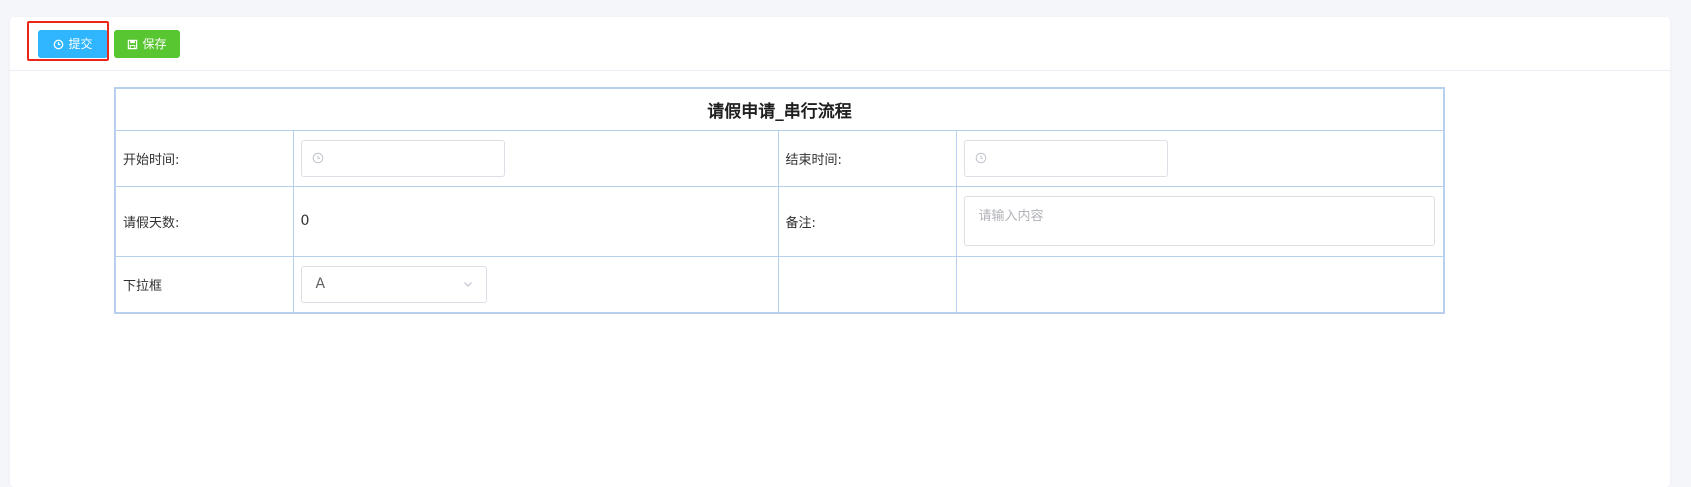  I want to click on end-time-label: 结束时间:, so click(867, 158).